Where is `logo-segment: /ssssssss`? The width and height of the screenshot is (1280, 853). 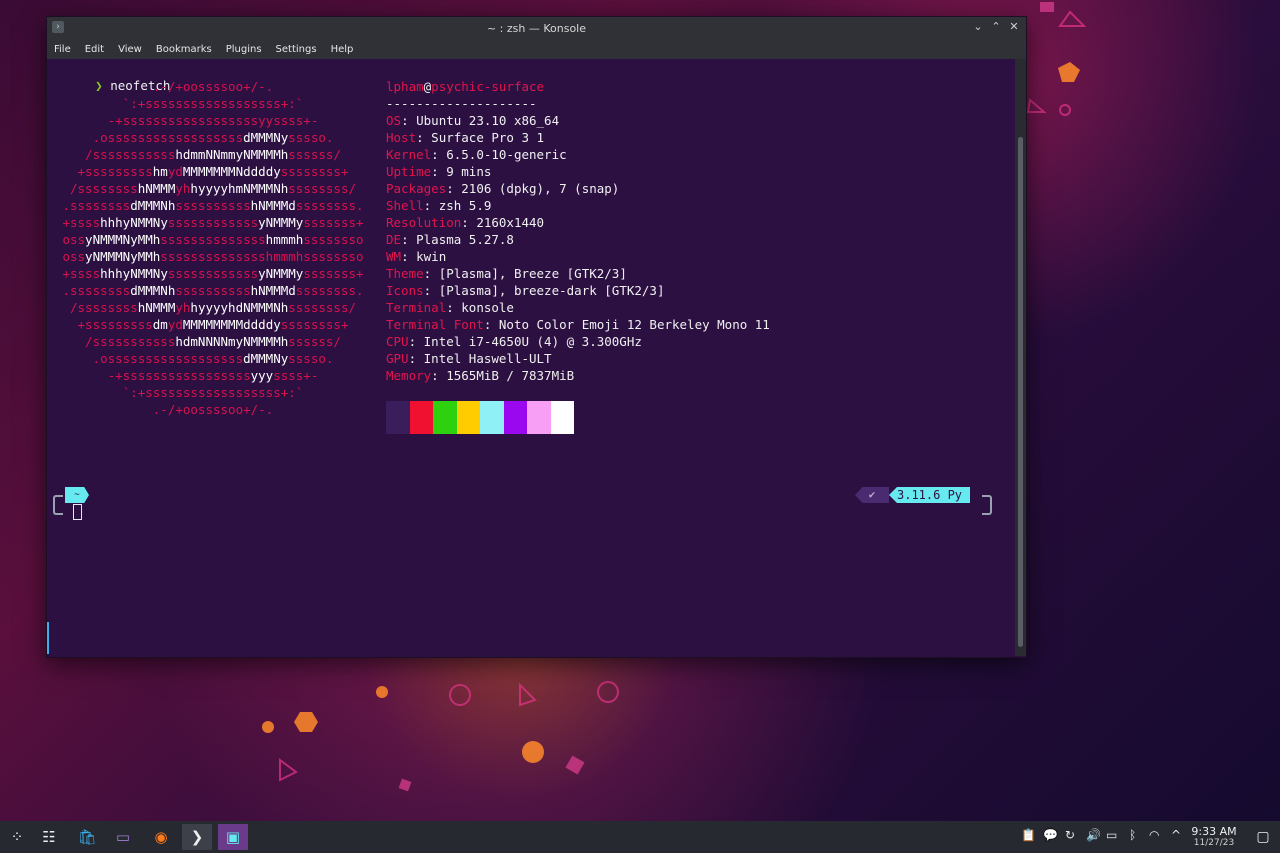
logo-segment: /ssssssss is located at coordinates (103, 307).